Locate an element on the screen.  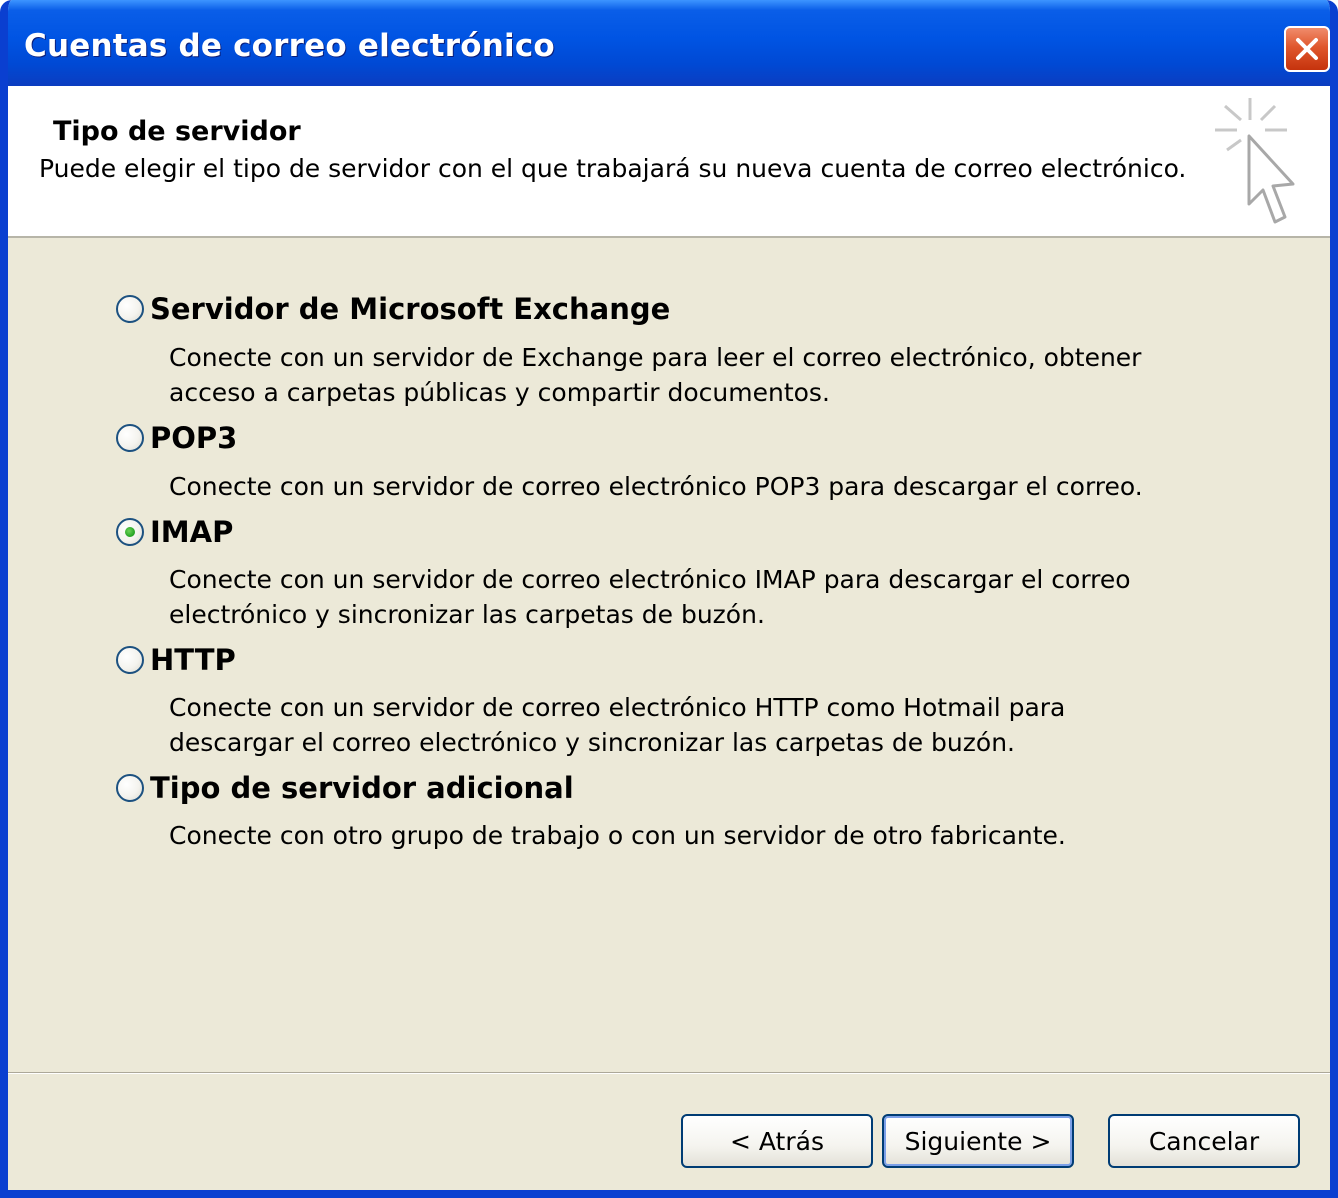
back-button: < Atrás is located at coordinates (777, 1141).